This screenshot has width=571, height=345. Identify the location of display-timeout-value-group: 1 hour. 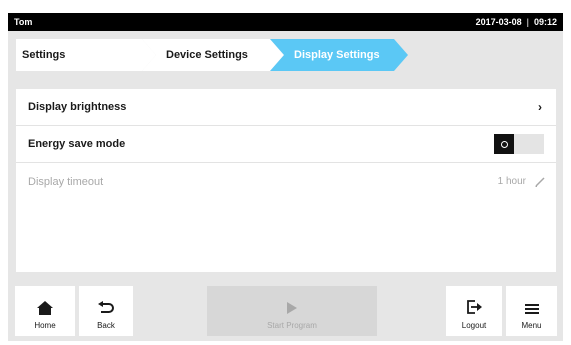
(522, 182).